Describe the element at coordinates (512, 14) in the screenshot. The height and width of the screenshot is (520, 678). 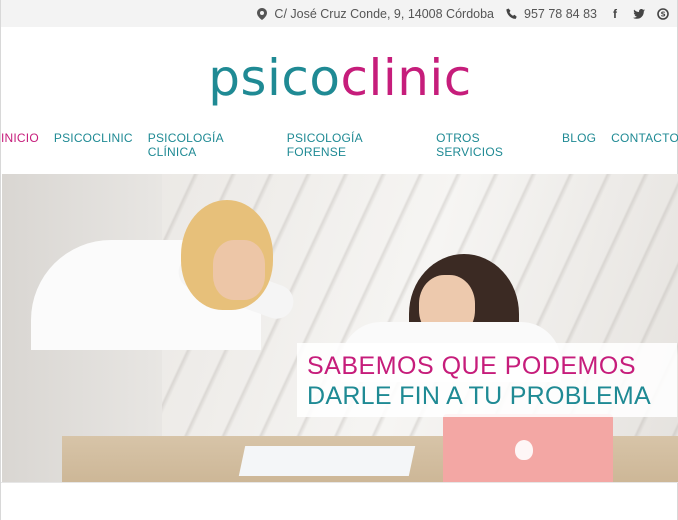
I see `phone-icon` at that location.